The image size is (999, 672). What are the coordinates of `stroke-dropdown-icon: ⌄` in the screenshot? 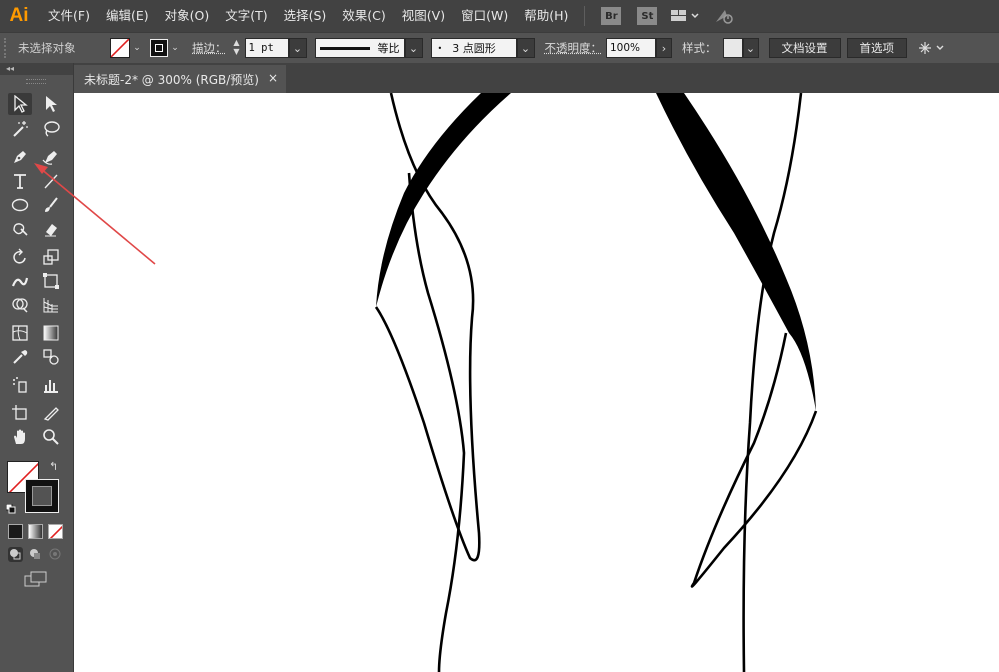 It's located at (175, 48).